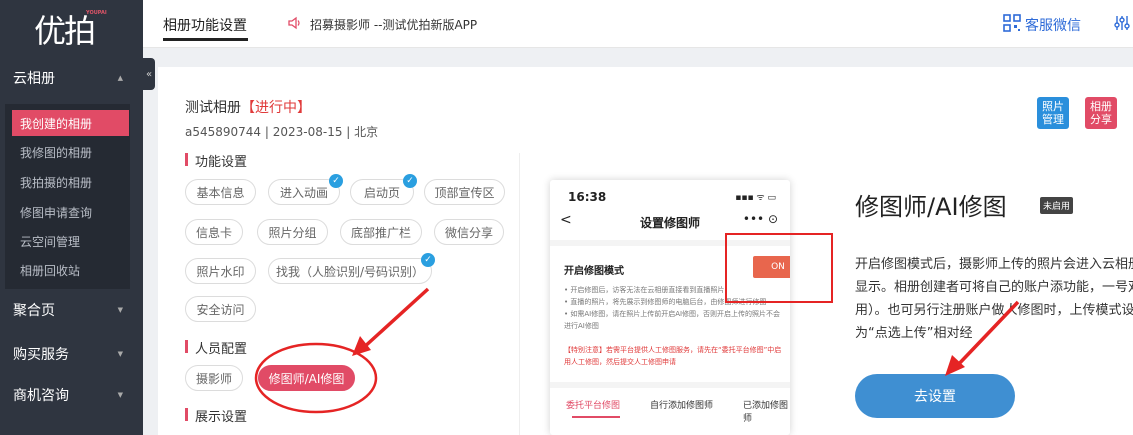 The width and height of the screenshot is (1133, 435). What do you see at coordinates (34, 311) in the screenshot?
I see `nav-section-label: 聚合页` at bounding box center [34, 311].